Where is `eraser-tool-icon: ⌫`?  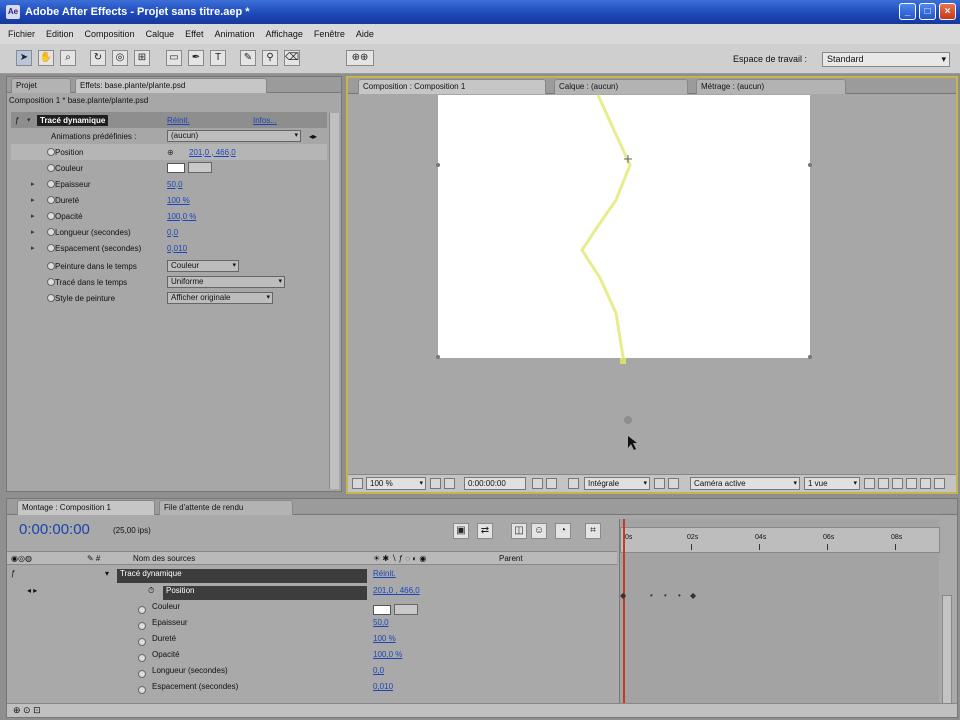
eraser-tool-icon: ⌫ is located at coordinates (292, 58).